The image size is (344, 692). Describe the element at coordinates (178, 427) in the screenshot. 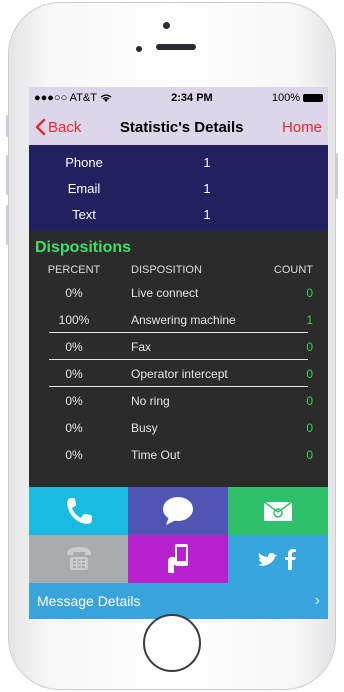

I see `table-row: 0% Busy 0` at that location.